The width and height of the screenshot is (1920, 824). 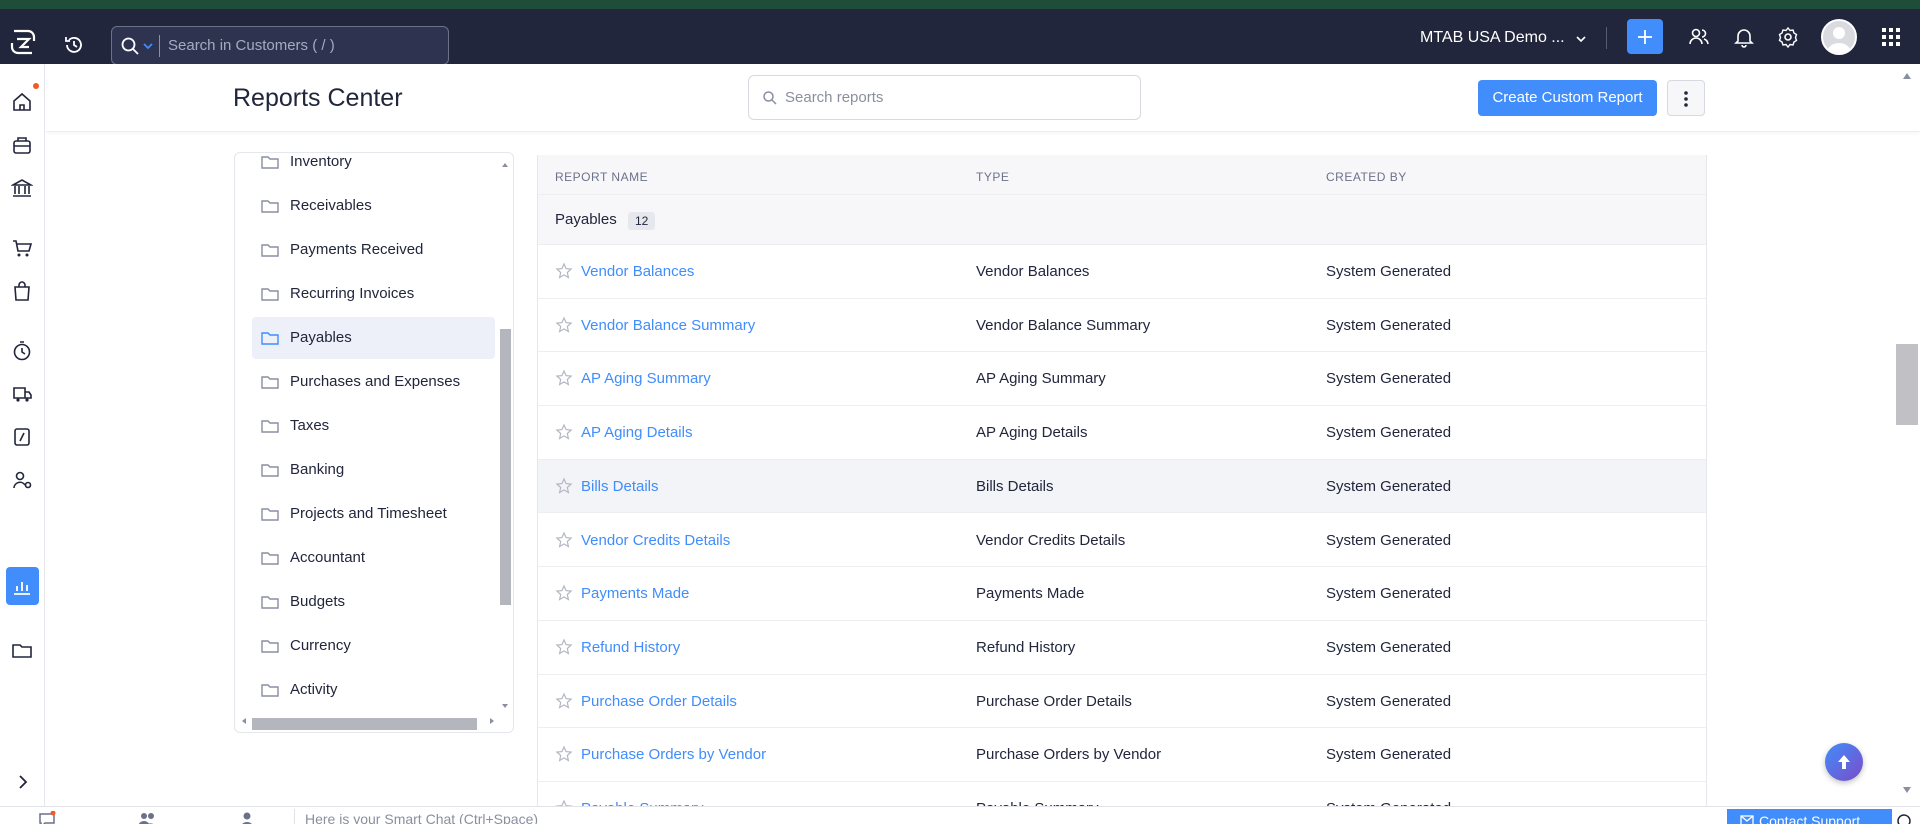 What do you see at coordinates (373, 426) in the screenshot?
I see `category-item-taxes: Taxes` at bounding box center [373, 426].